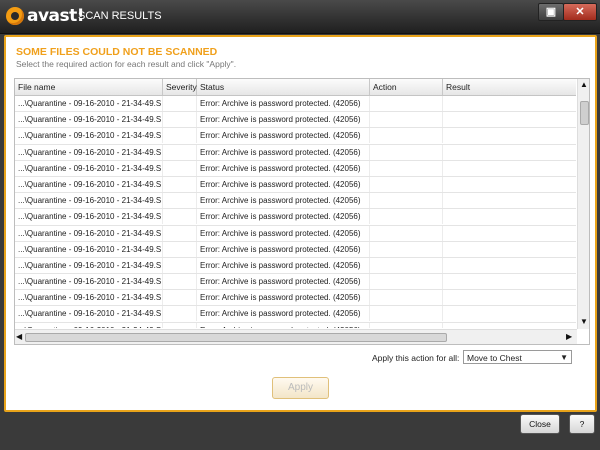  Describe the element at coordinates (117, 52) in the screenshot. I see `page-title: SOME FILES COULD NOT BE SCANNED` at that location.